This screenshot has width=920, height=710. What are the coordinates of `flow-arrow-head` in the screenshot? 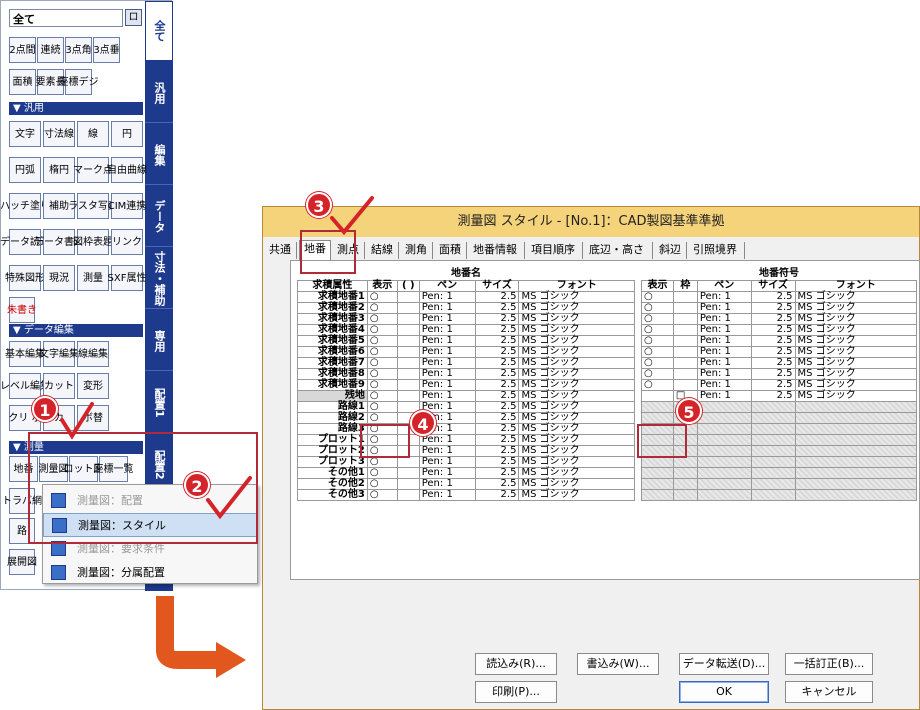 It's located at (231, 660).